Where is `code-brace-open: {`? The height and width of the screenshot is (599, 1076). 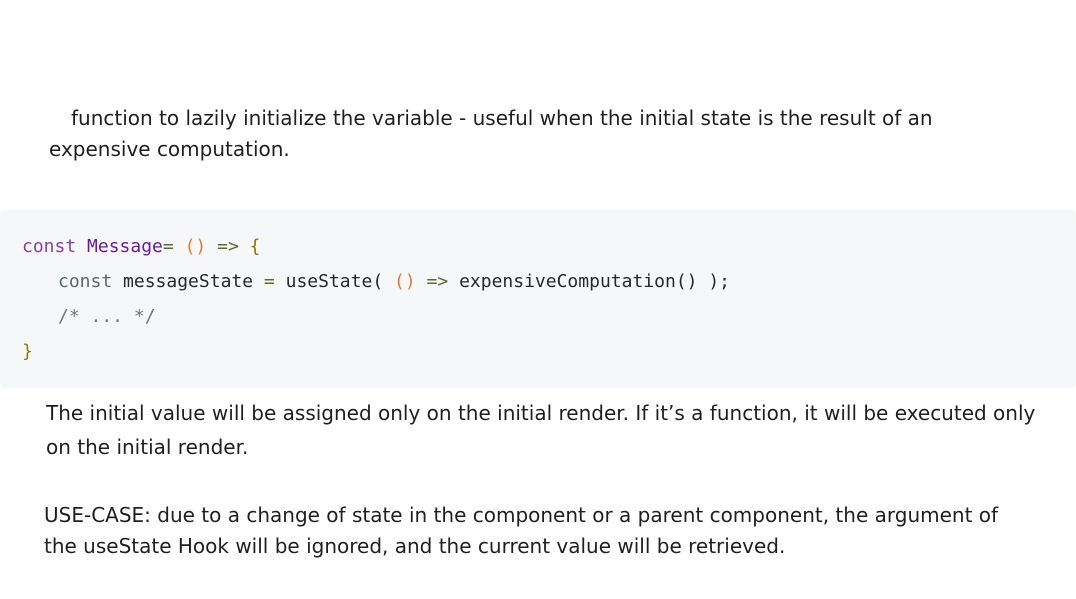
code-brace-open: { is located at coordinates (255, 246).